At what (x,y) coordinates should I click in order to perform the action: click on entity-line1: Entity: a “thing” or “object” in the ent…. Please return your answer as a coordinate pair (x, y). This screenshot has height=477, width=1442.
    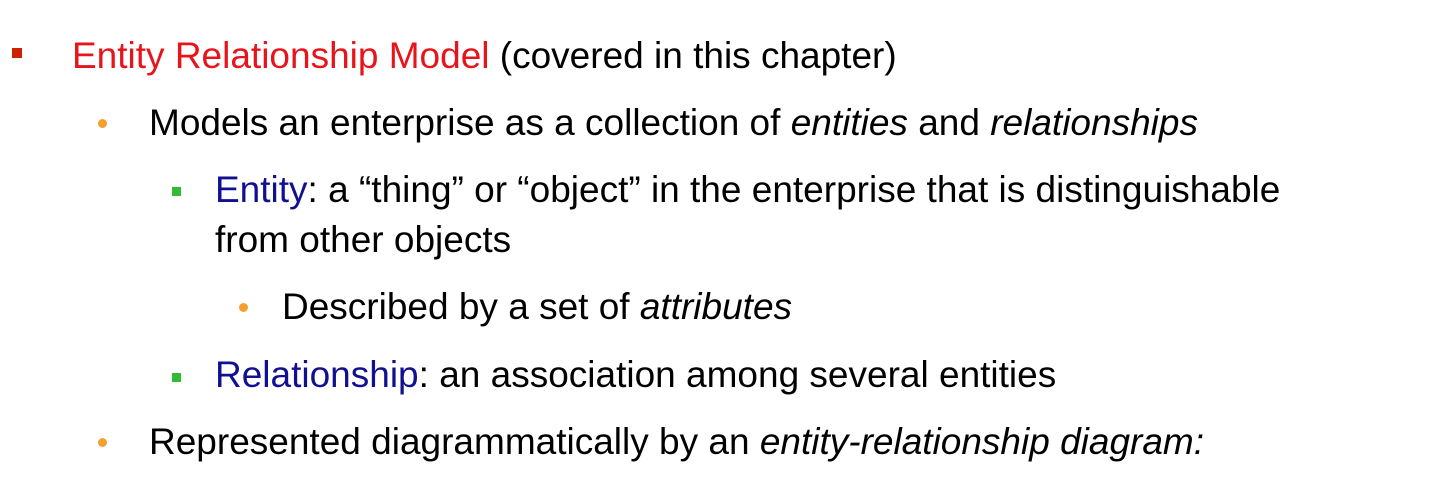
    Looking at the image, I should click on (747, 190).